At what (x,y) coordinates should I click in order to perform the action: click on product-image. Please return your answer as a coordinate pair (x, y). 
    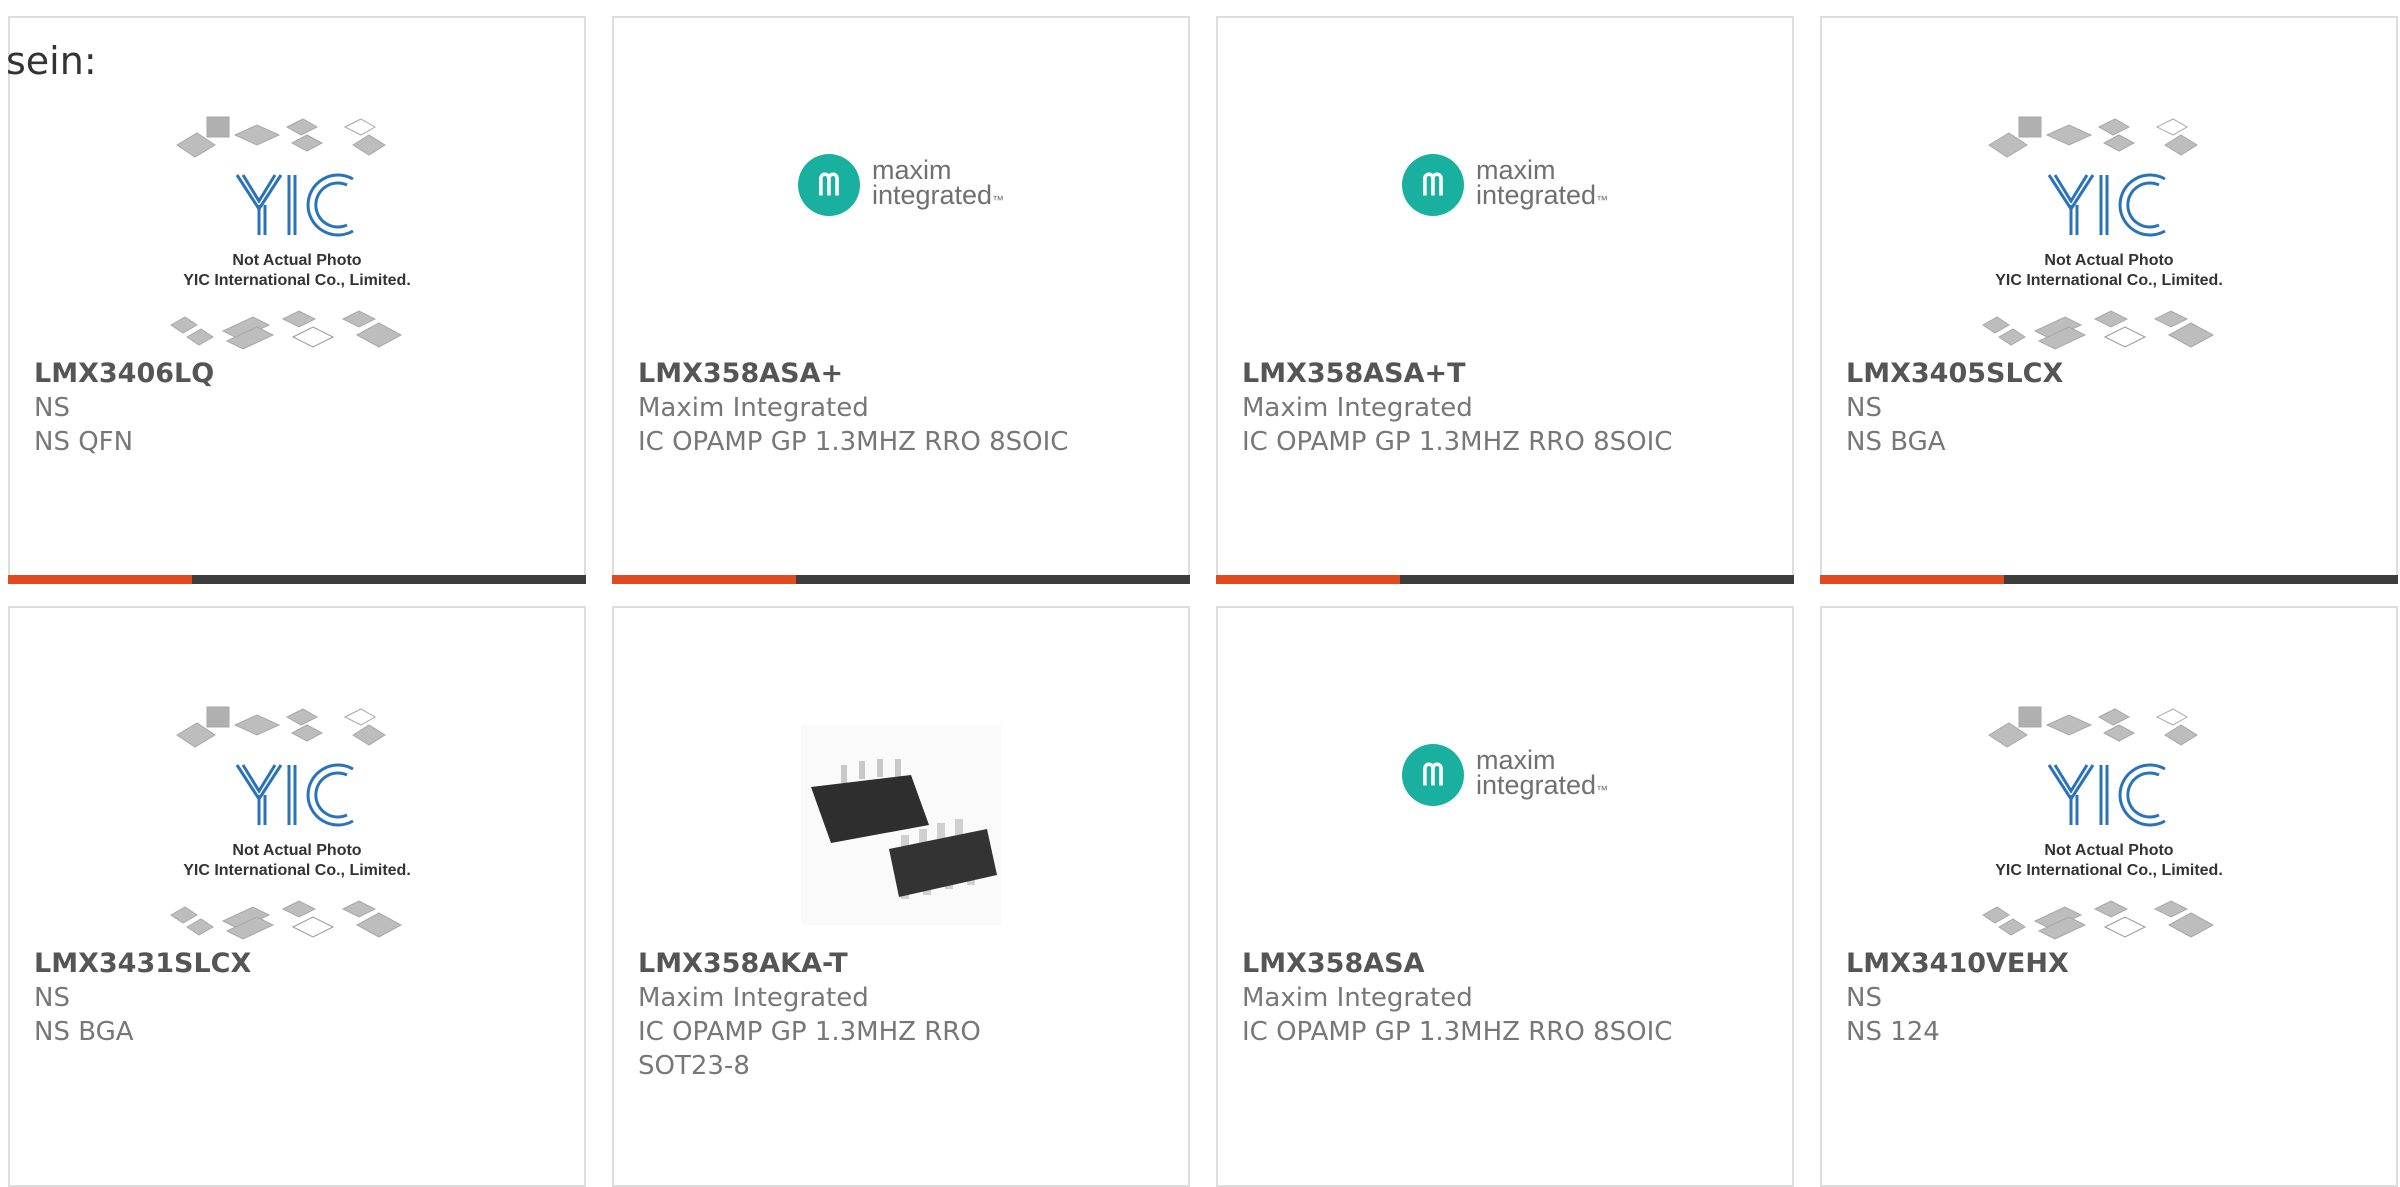
    Looking at the image, I should click on (901, 825).